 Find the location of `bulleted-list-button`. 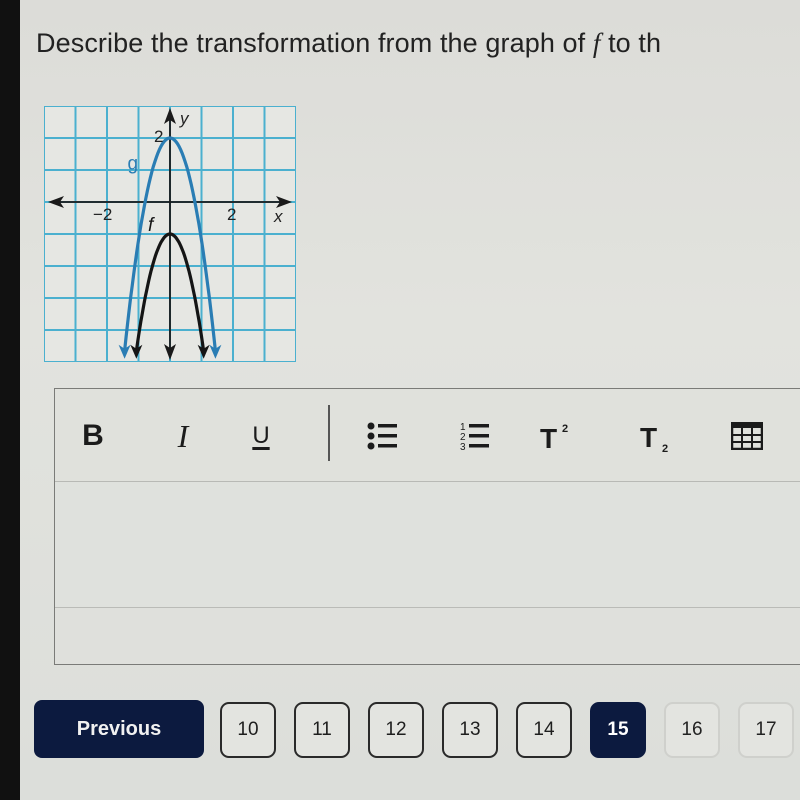

bulleted-list-button is located at coordinates (383, 436).